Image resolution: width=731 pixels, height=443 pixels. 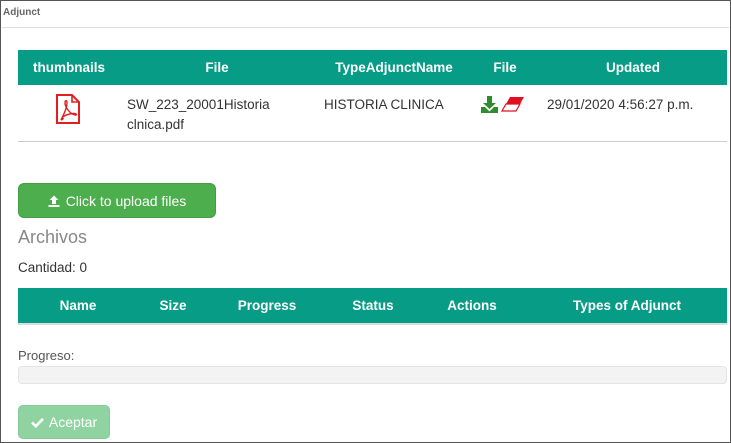 What do you see at coordinates (53, 237) in the screenshot?
I see `archivos-title: Archivos` at bounding box center [53, 237].